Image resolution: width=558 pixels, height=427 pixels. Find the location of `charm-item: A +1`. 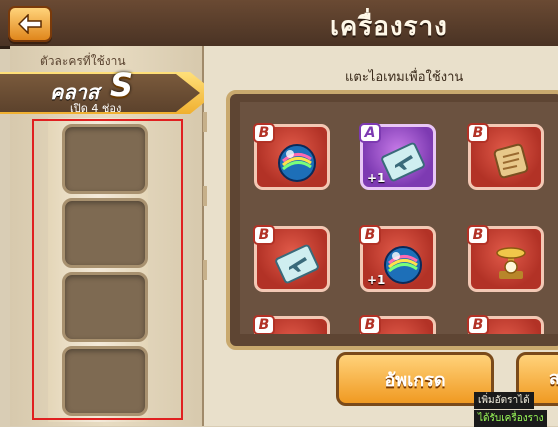

charm-item: A +1 is located at coordinates (397, 156).